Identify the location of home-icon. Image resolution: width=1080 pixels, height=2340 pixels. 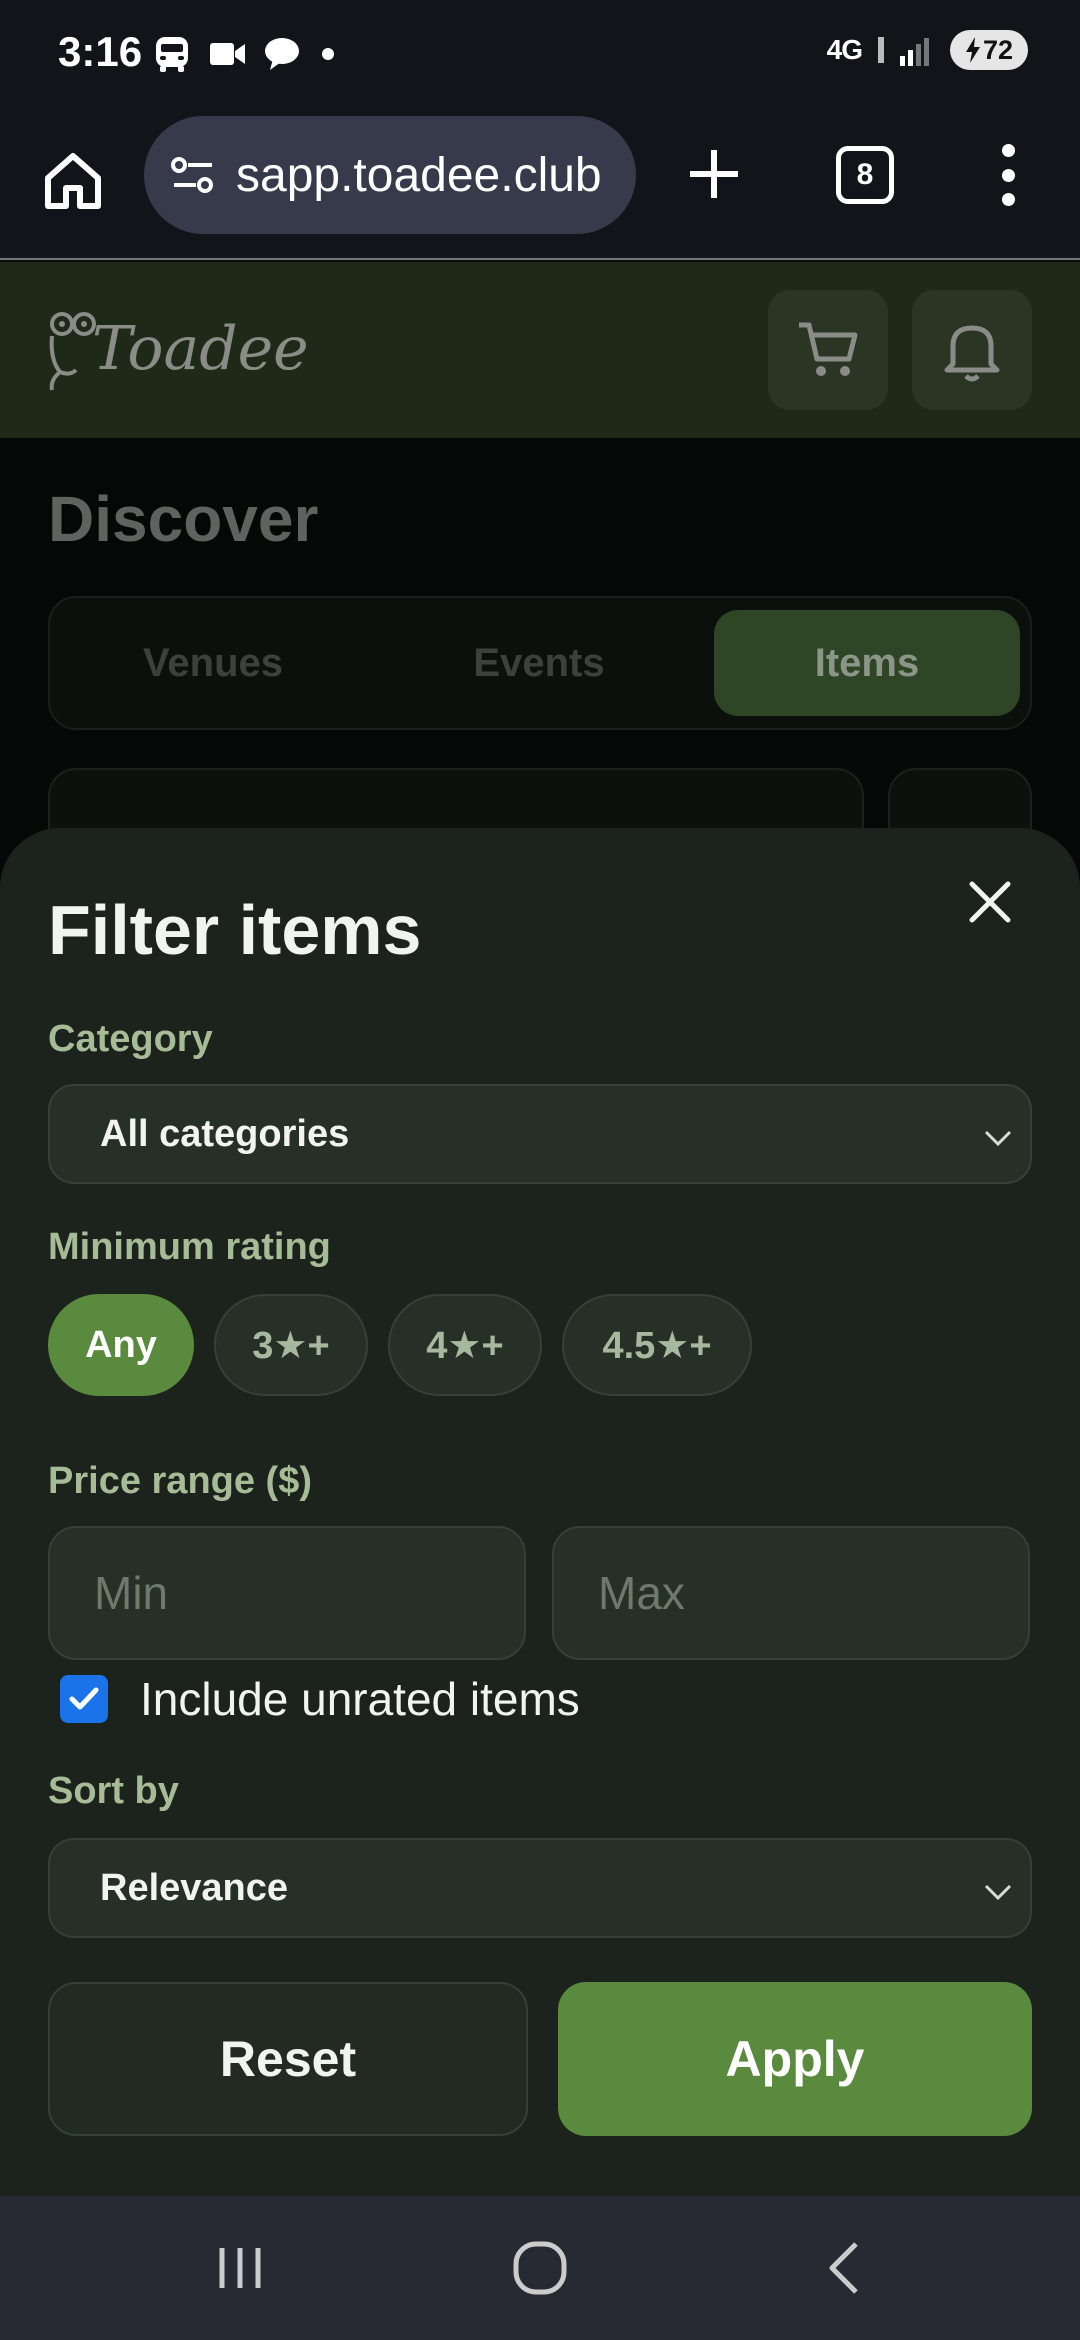
(73, 181).